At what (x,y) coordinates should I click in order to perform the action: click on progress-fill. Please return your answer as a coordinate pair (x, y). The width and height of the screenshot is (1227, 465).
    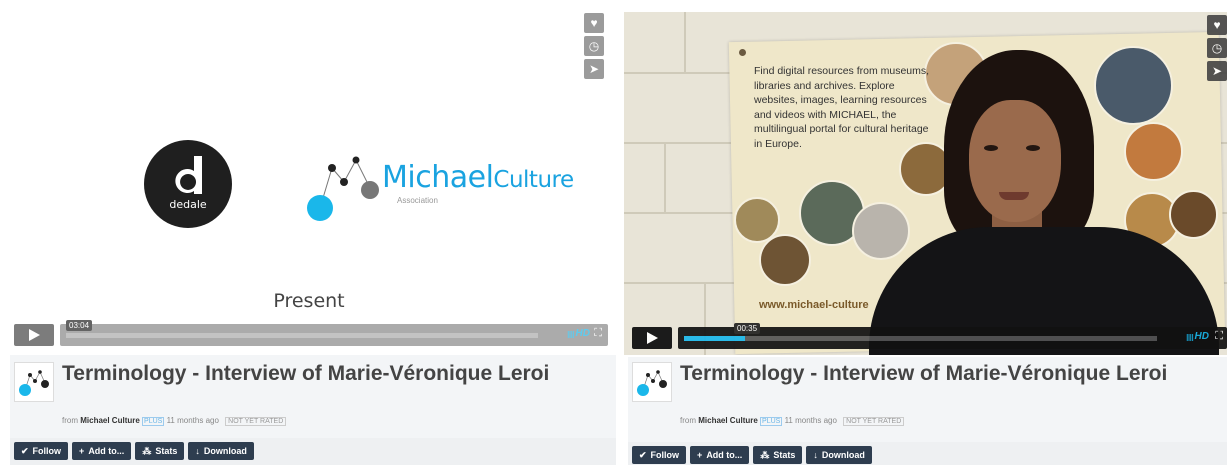
    Looking at the image, I should click on (715, 338).